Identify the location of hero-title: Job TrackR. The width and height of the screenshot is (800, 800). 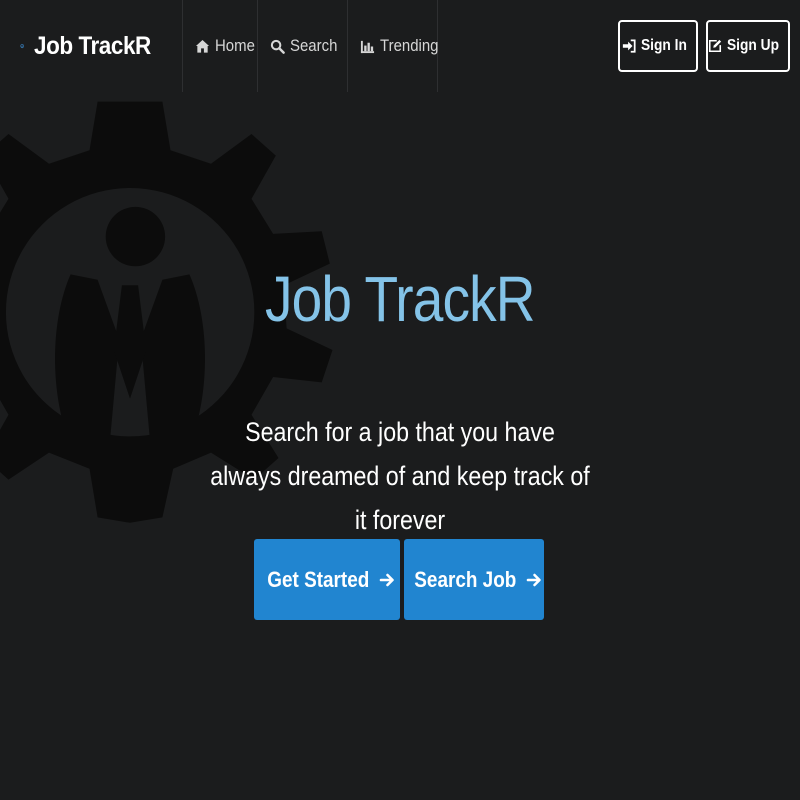
(400, 299).